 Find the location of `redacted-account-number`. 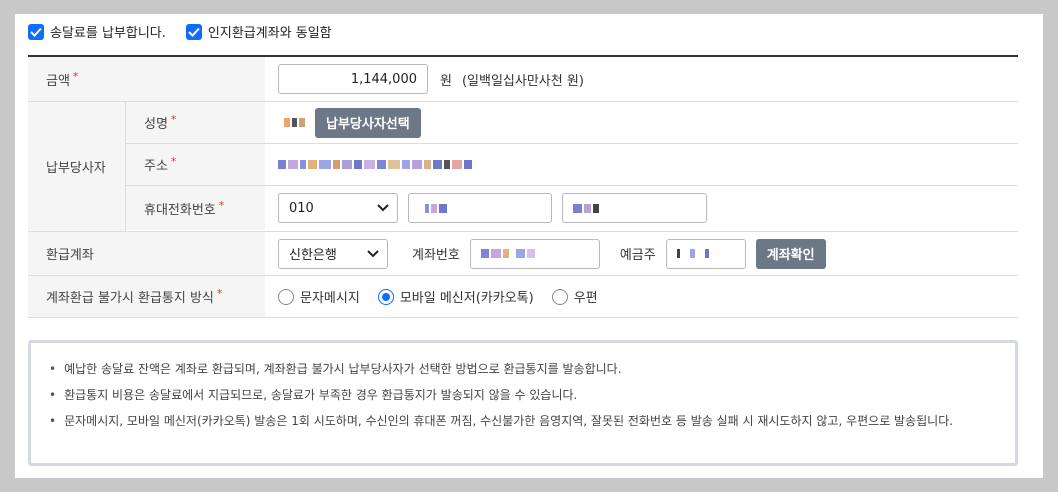

redacted-account-number is located at coordinates (507, 253).